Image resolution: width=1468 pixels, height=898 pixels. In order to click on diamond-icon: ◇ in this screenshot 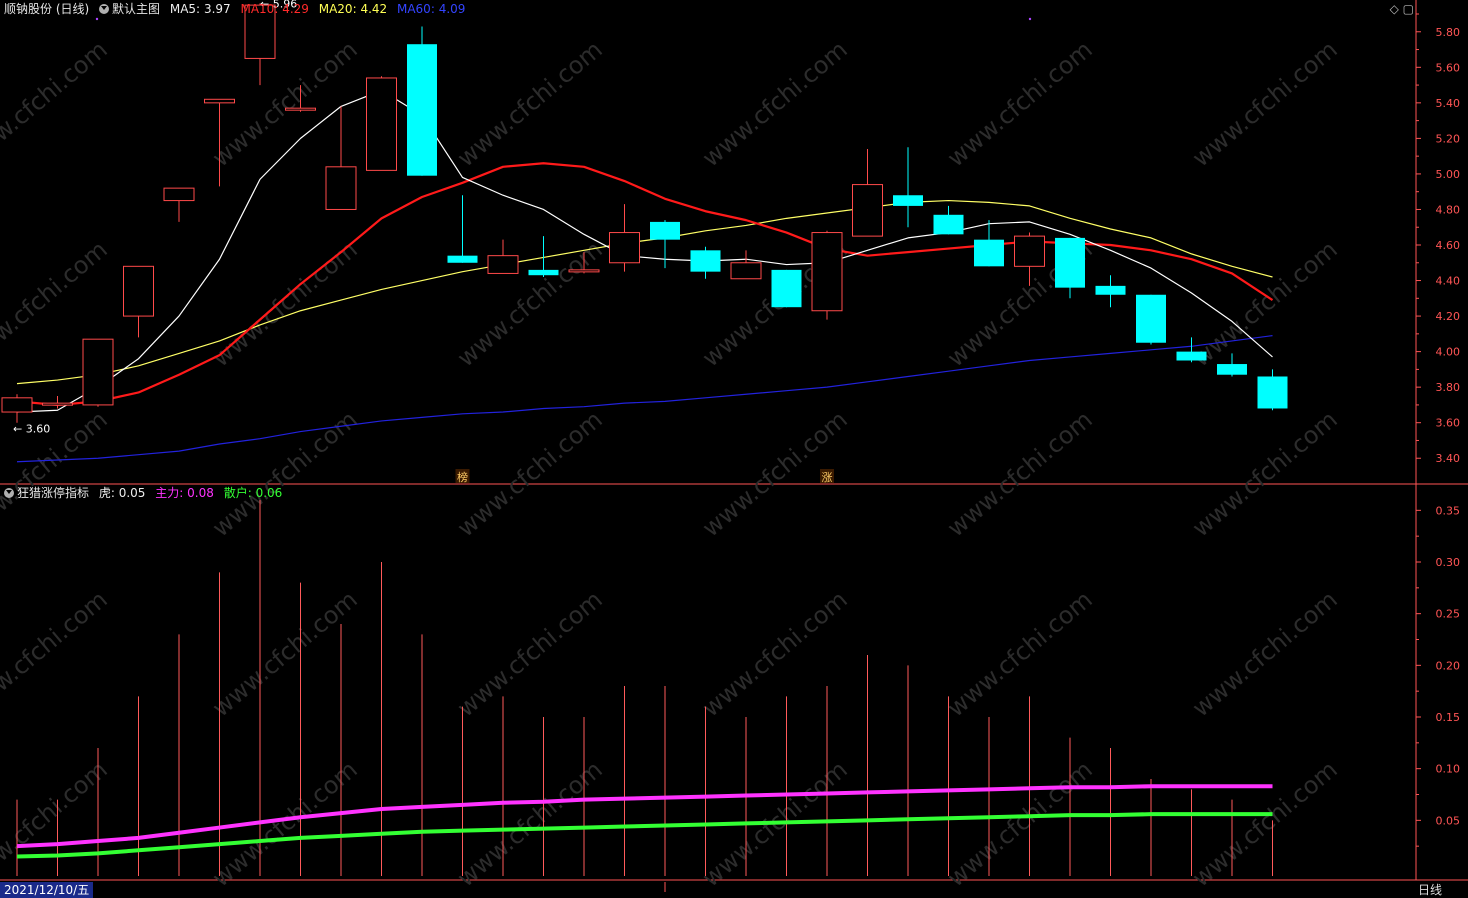, I will do `click(1394, 9)`.